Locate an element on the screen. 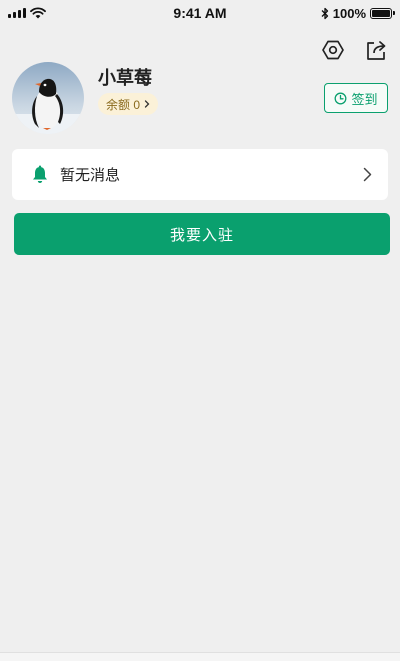 The width and height of the screenshot is (400, 661). battery-level-fill is located at coordinates (381, 13).